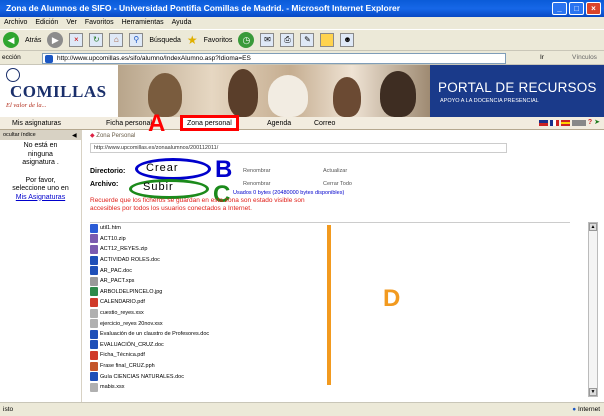 The image size is (604, 416). I want to click on create-button: Crear, so click(162, 168).